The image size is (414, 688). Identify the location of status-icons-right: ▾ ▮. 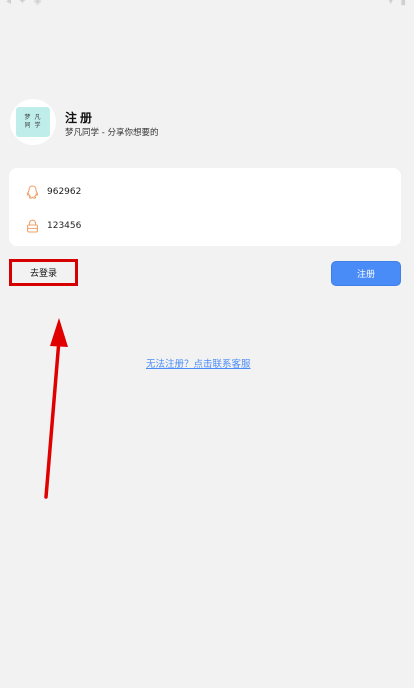
(398, 3).